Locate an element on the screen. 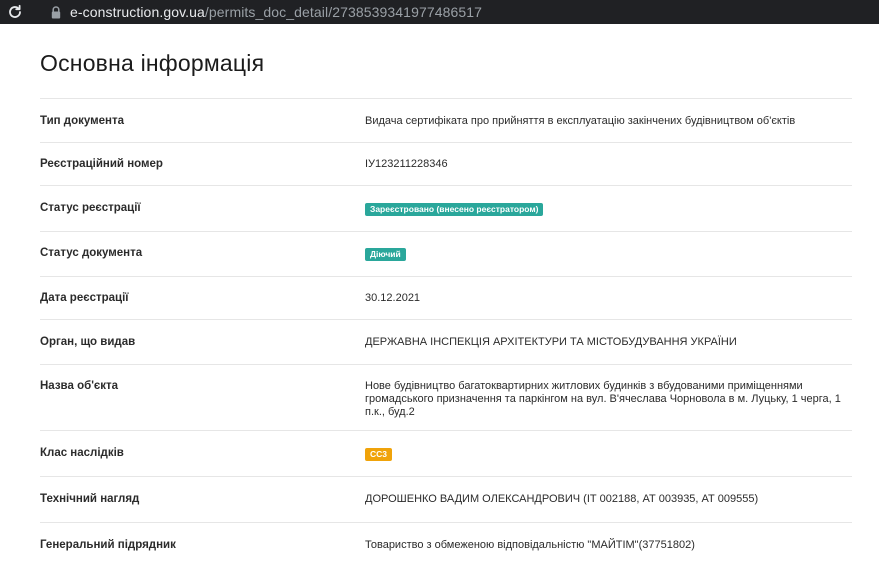 This screenshot has width=879, height=562. row-label: Тип документа is located at coordinates (82, 121).